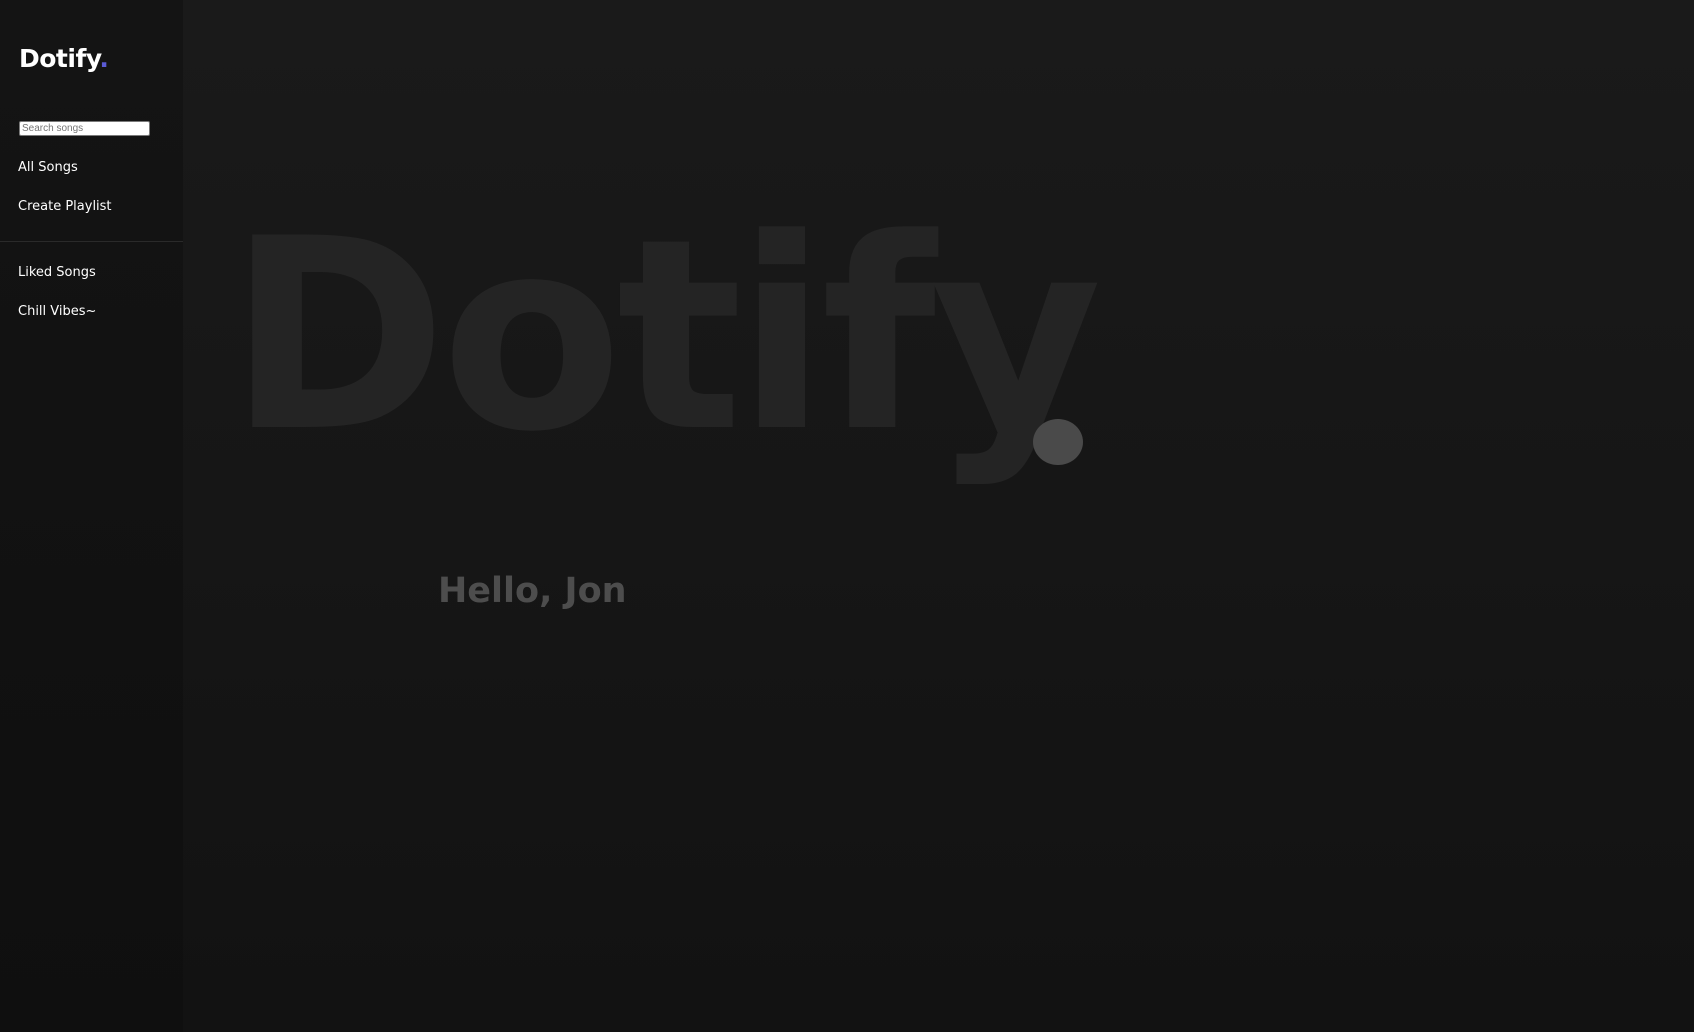  Describe the element at coordinates (57, 273) in the screenshot. I see `sidebar-item-liked-songs: Liked Songs` at that location.